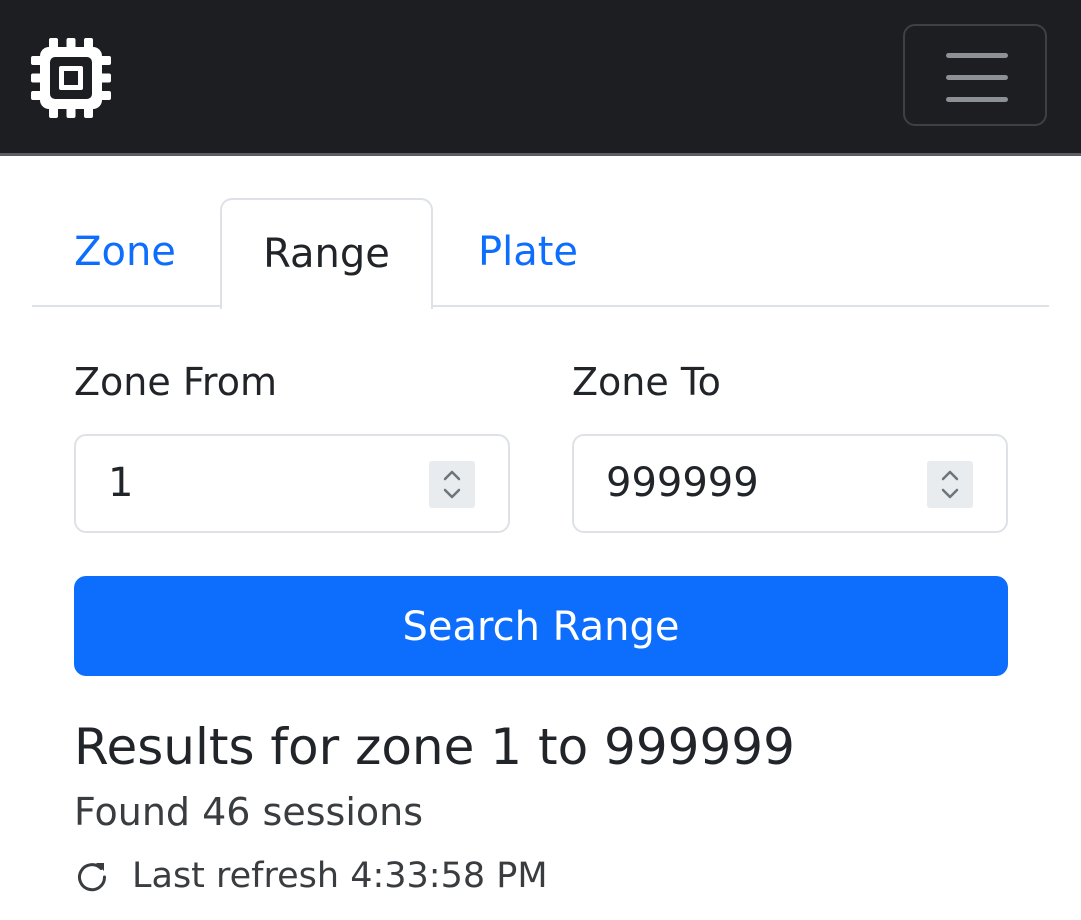  Describe the element at coordinates (326, 253) in the screenshot. I see `tab-range: Range` at that location.